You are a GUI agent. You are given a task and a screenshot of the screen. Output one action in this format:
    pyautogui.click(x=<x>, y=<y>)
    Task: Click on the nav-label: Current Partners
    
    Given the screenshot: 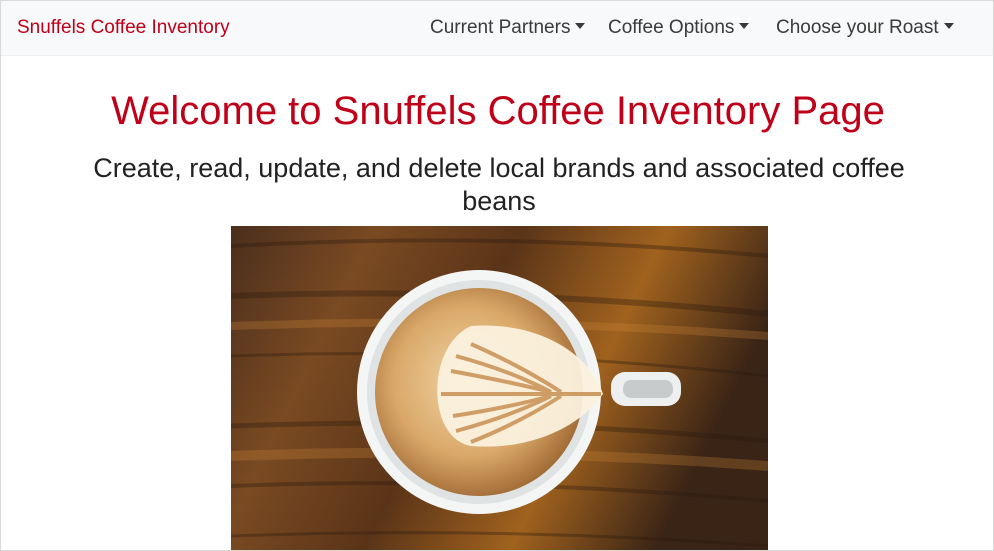 What is the action you would take?
    pyautogui.click(x=500, y=27)
    